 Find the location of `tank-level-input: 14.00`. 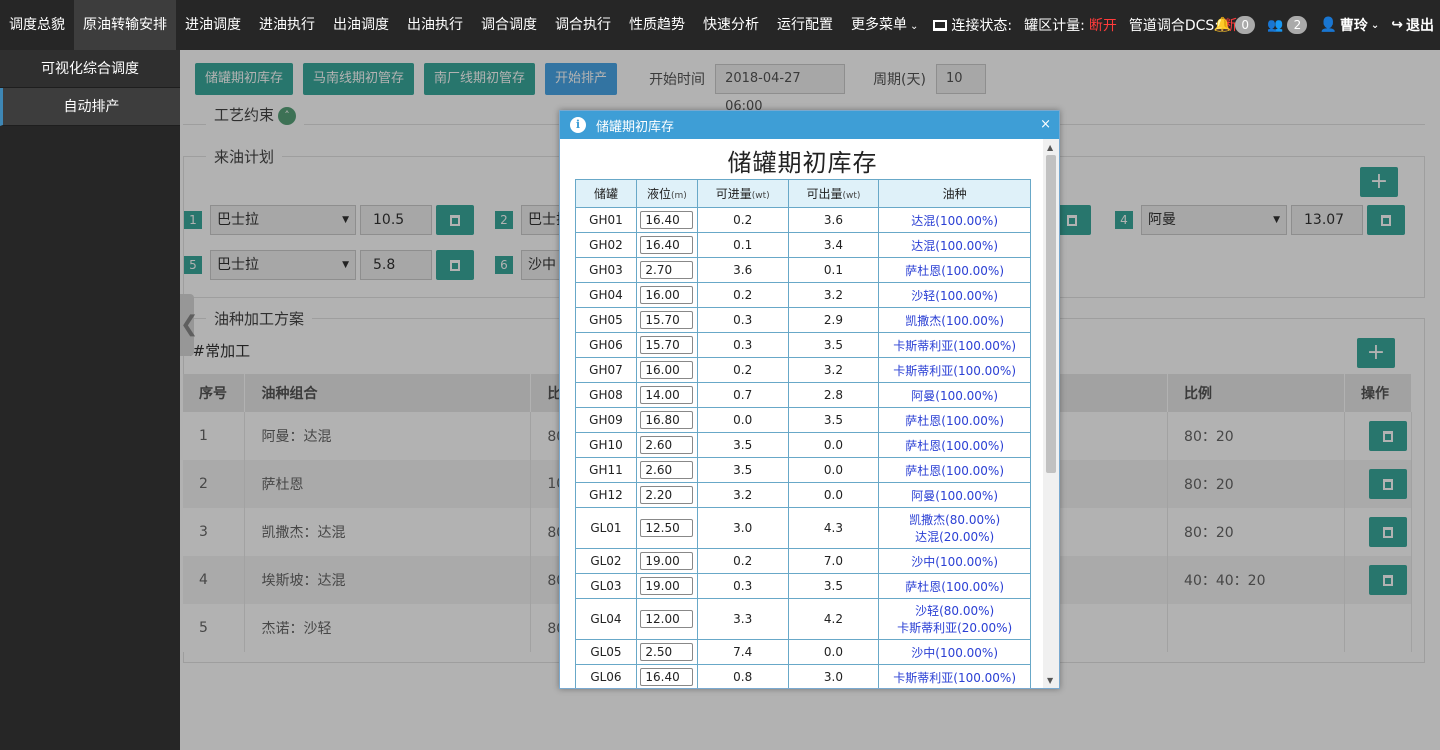

tank-level-input: 14.00 is located at coordinates (667, 395).